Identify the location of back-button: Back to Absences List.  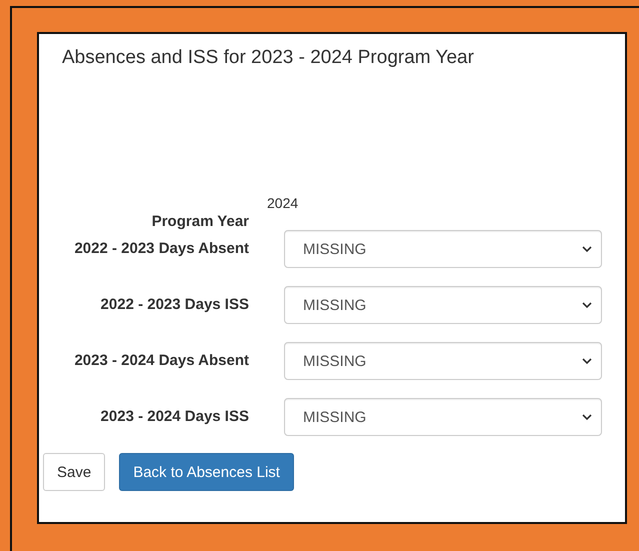
(206, 472).